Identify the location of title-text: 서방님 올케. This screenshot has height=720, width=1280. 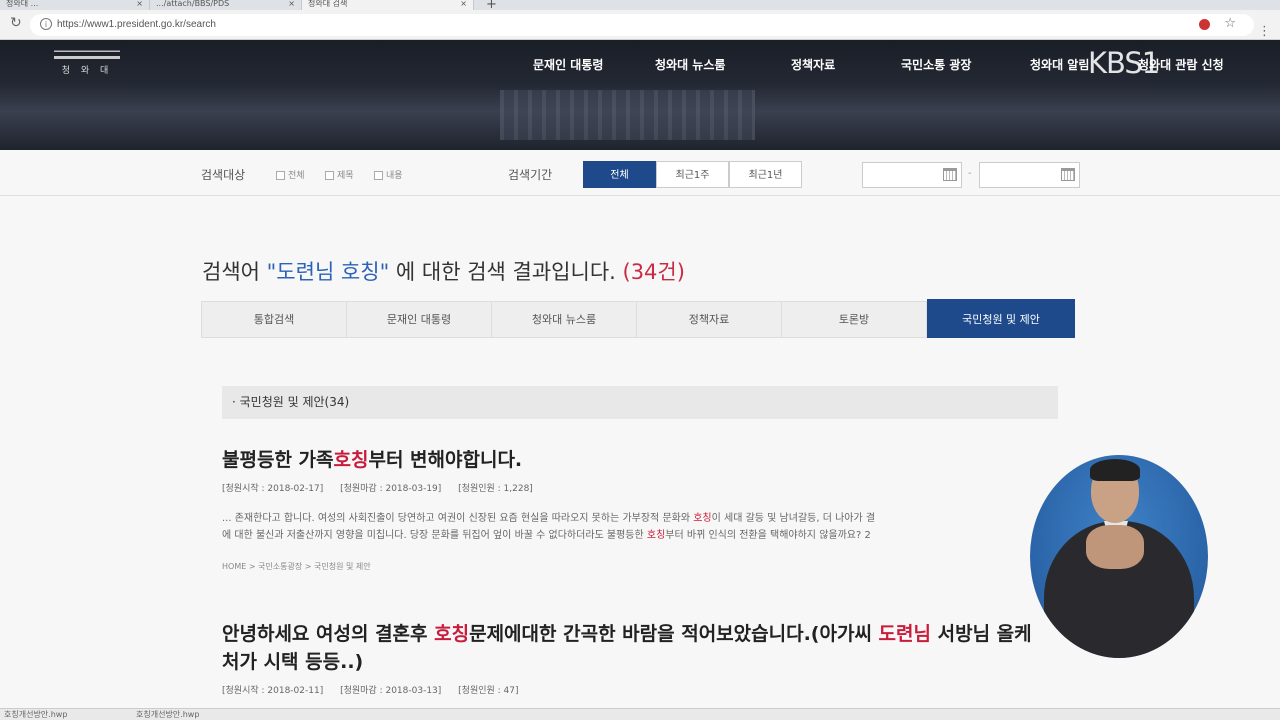
(981, 634).